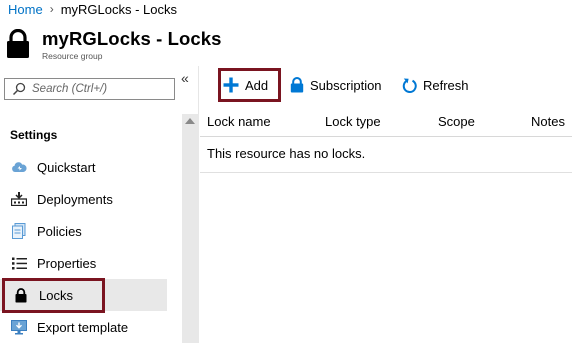 The height and width of the screenshot is (343, 572). Describe the element at coordinates (67, 263) in the screenshot. I see `sidebar-item-label: Properties` at that location.